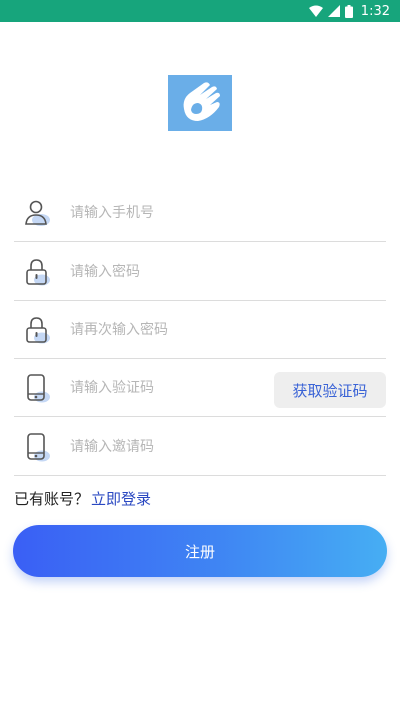  Describe the element at coordinates (348, 11) in the screenshot. I see `battery-icon` at that location.